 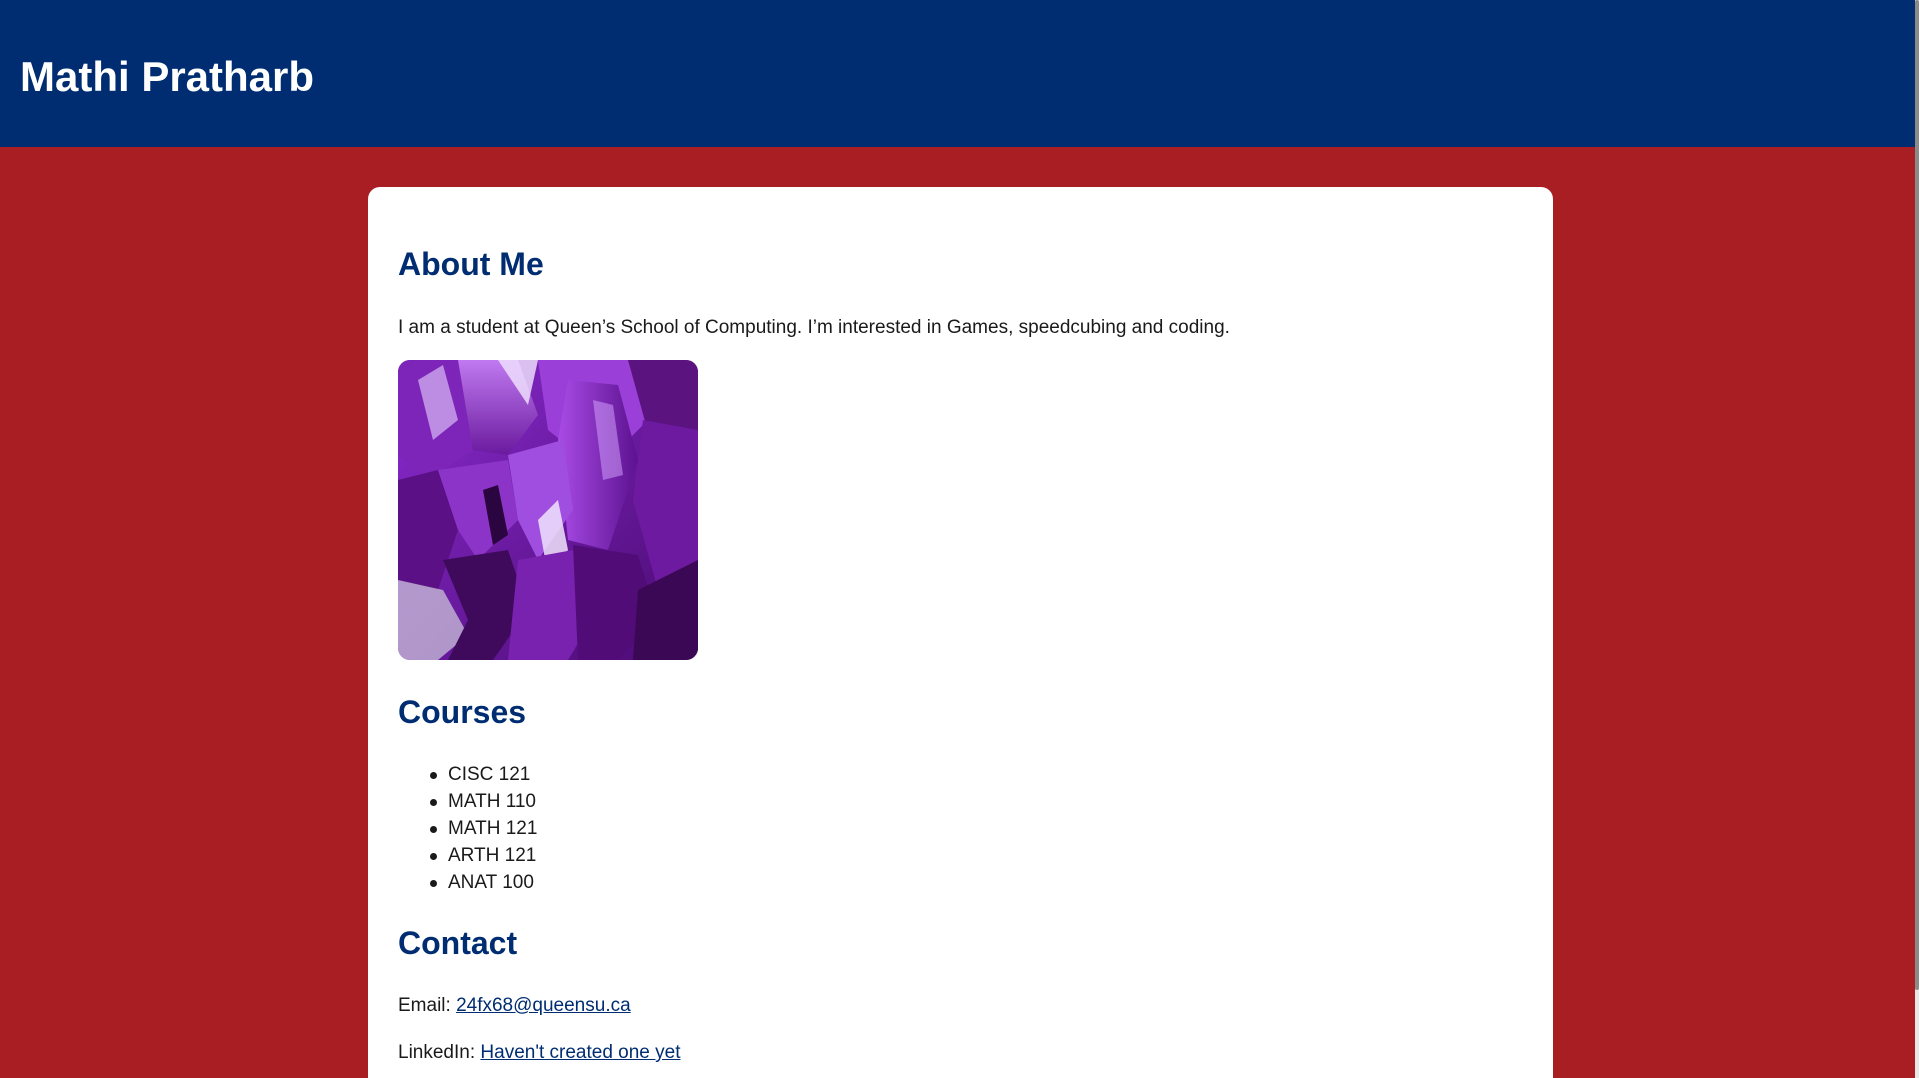 I want to click on profile-image, so click(x=548, y=510).